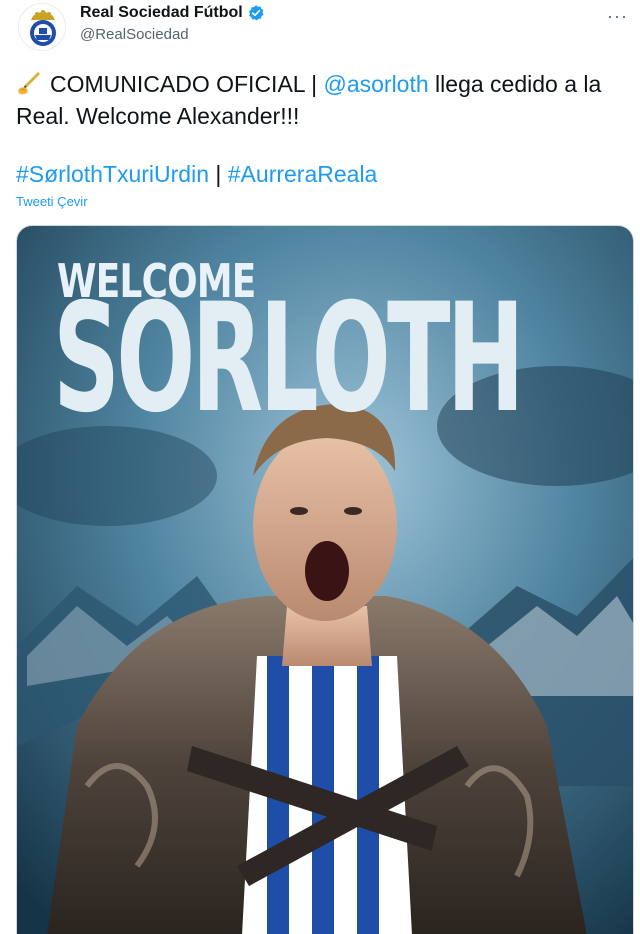  What do you see at coordinates (320, 28) in the screenshot?
I see `tweet-header: Real Sociedad Fútbol @RealSociedad ···` at bounding box center [320, 28].